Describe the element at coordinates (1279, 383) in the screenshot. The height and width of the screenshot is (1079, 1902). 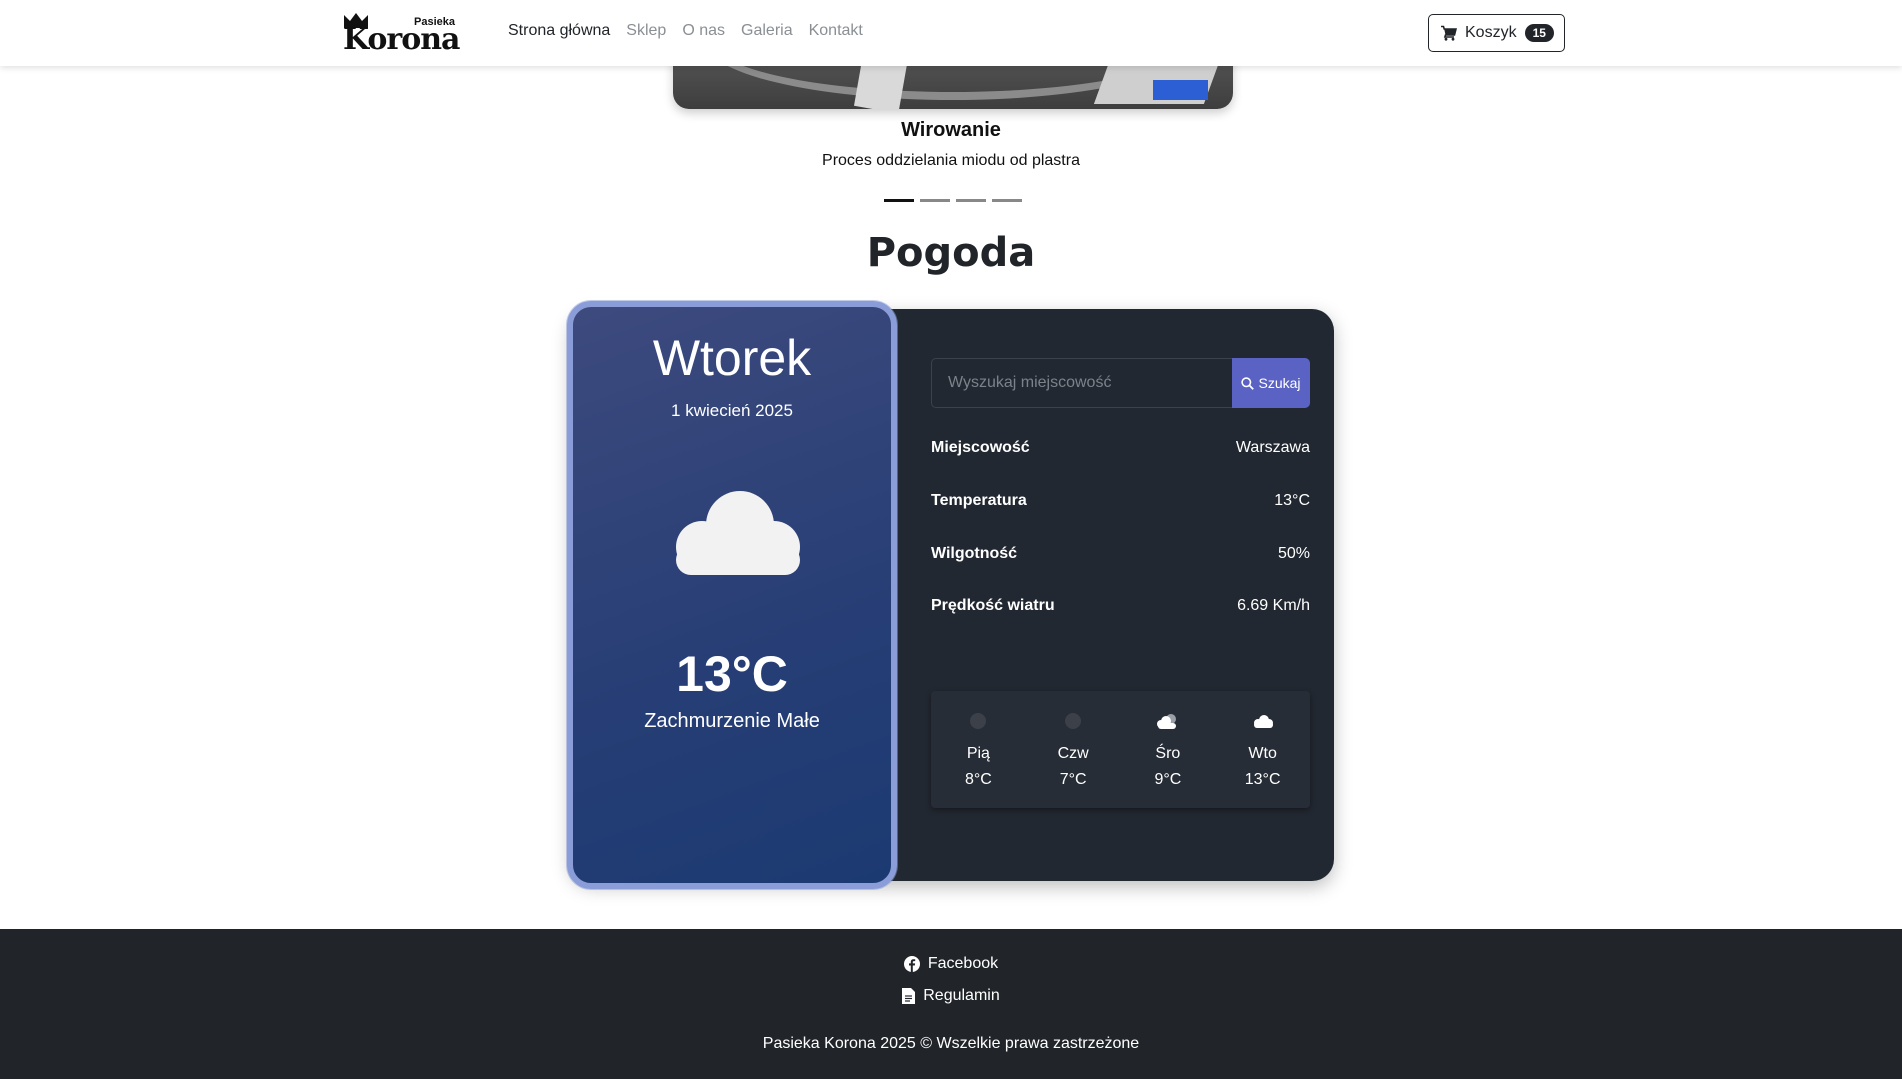
I see `search-button-label: Szukaj` at that location.